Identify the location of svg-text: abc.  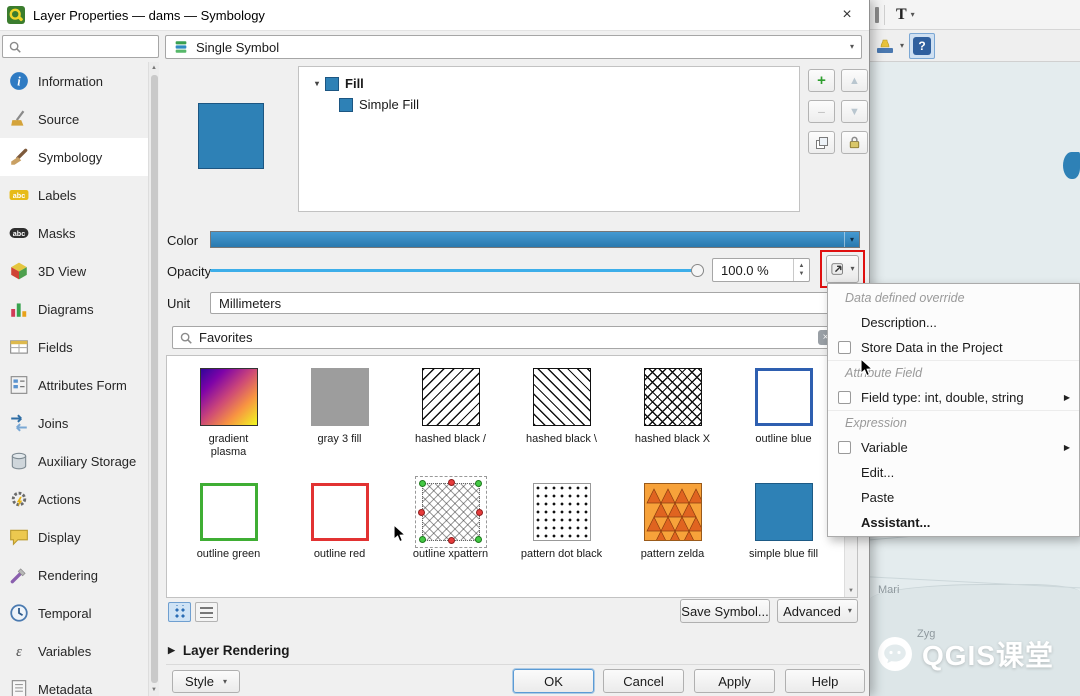
(19, 195).